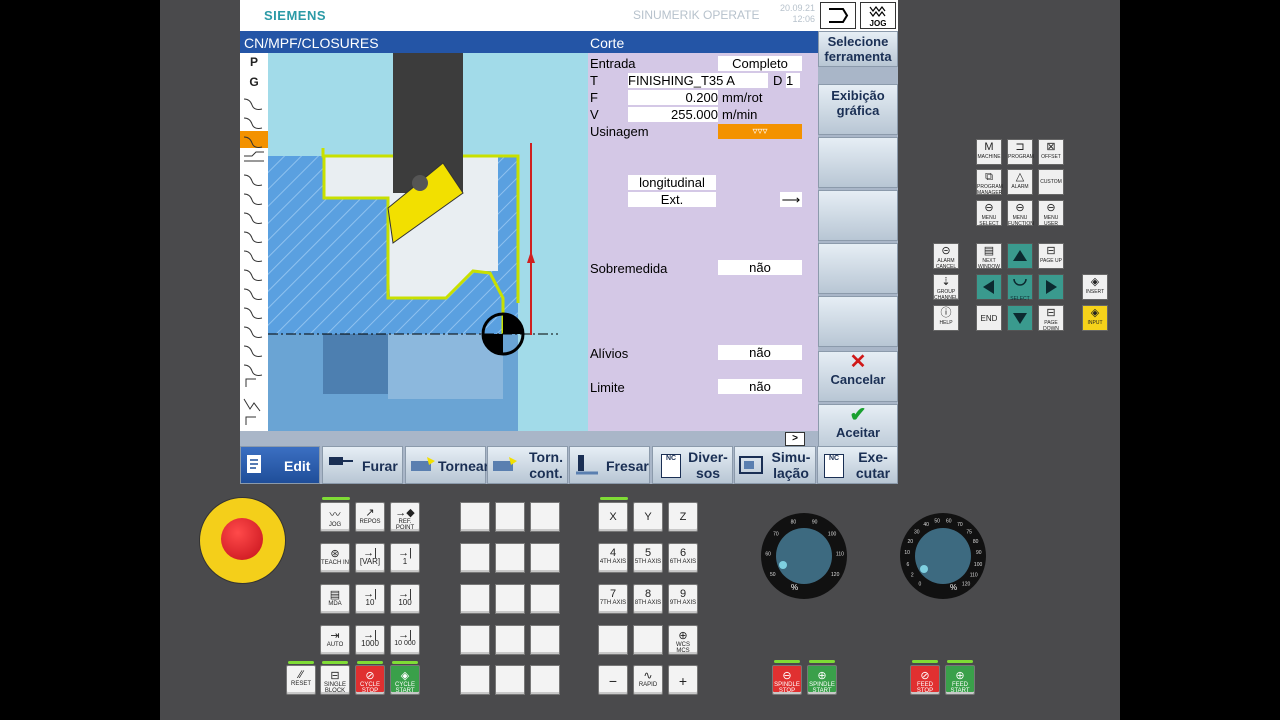 This screenshot has width=1280, height=720. Describe the element at coordinates (858, 215) in the screenshot. I see `softkey-vsk4` at that location.